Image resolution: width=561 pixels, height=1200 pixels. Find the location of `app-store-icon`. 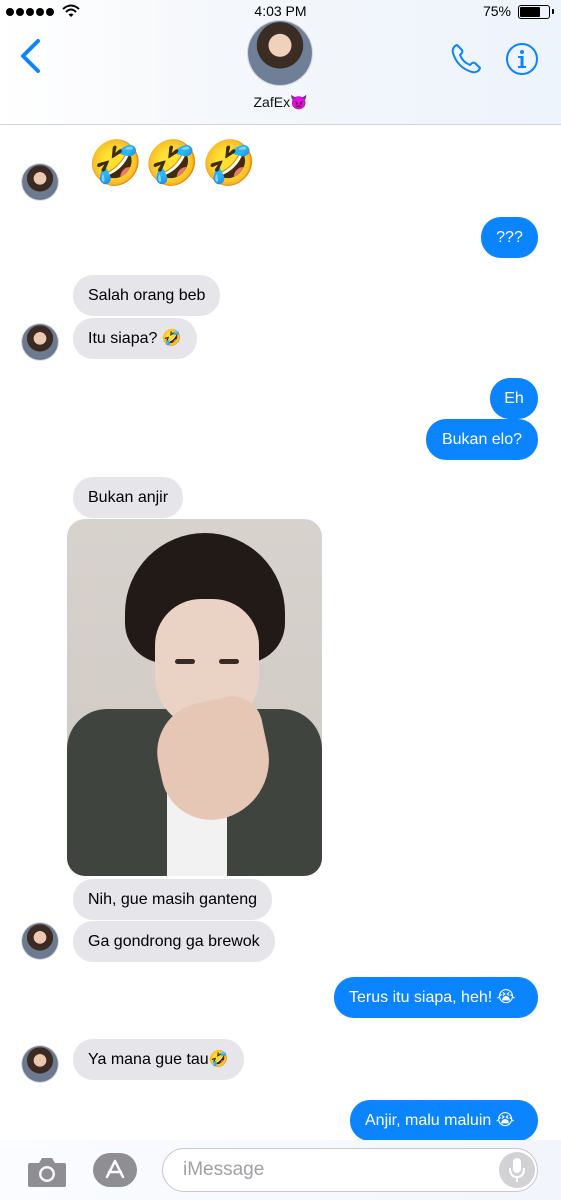

app-store-icon is located at coordinates (115, 1170).